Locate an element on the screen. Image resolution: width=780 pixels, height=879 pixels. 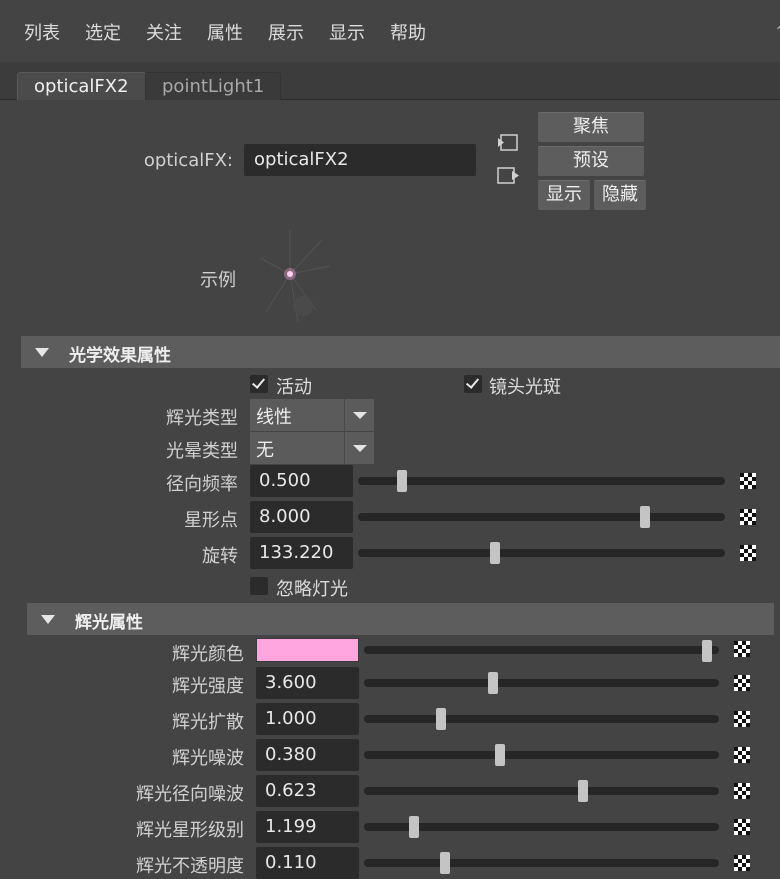
numeric-field: 1.199 is located at coordinates (307, 827).